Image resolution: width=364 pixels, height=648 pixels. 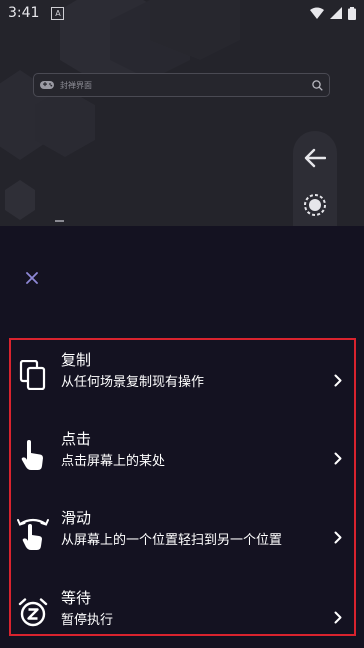 What do you see at coordinates (172, 540) in the screenshot?
I see `action-description: 从屏幕上的一个位置轻扫到另一个位置` at bounding box center [172, 540].